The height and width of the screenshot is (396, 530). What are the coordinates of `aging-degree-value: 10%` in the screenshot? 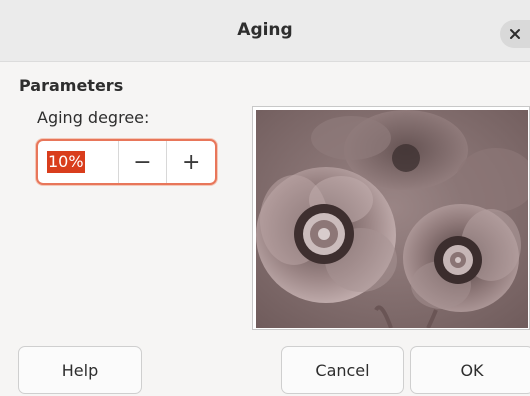 It's located at (66, 162).